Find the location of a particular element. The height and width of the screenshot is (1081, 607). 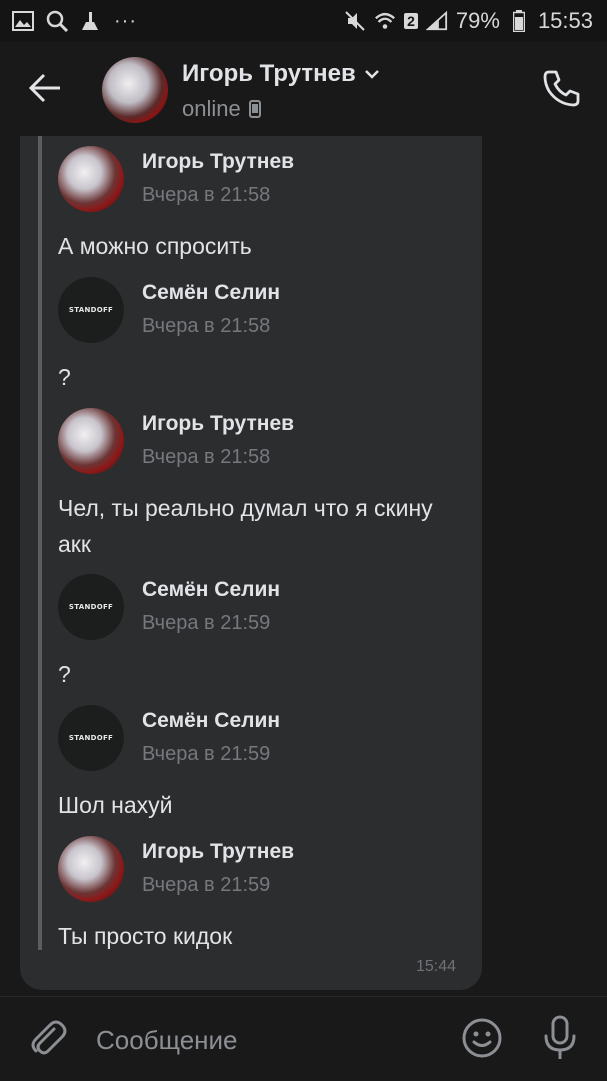

arrow-left-icon is located at coordinates (44, 88).